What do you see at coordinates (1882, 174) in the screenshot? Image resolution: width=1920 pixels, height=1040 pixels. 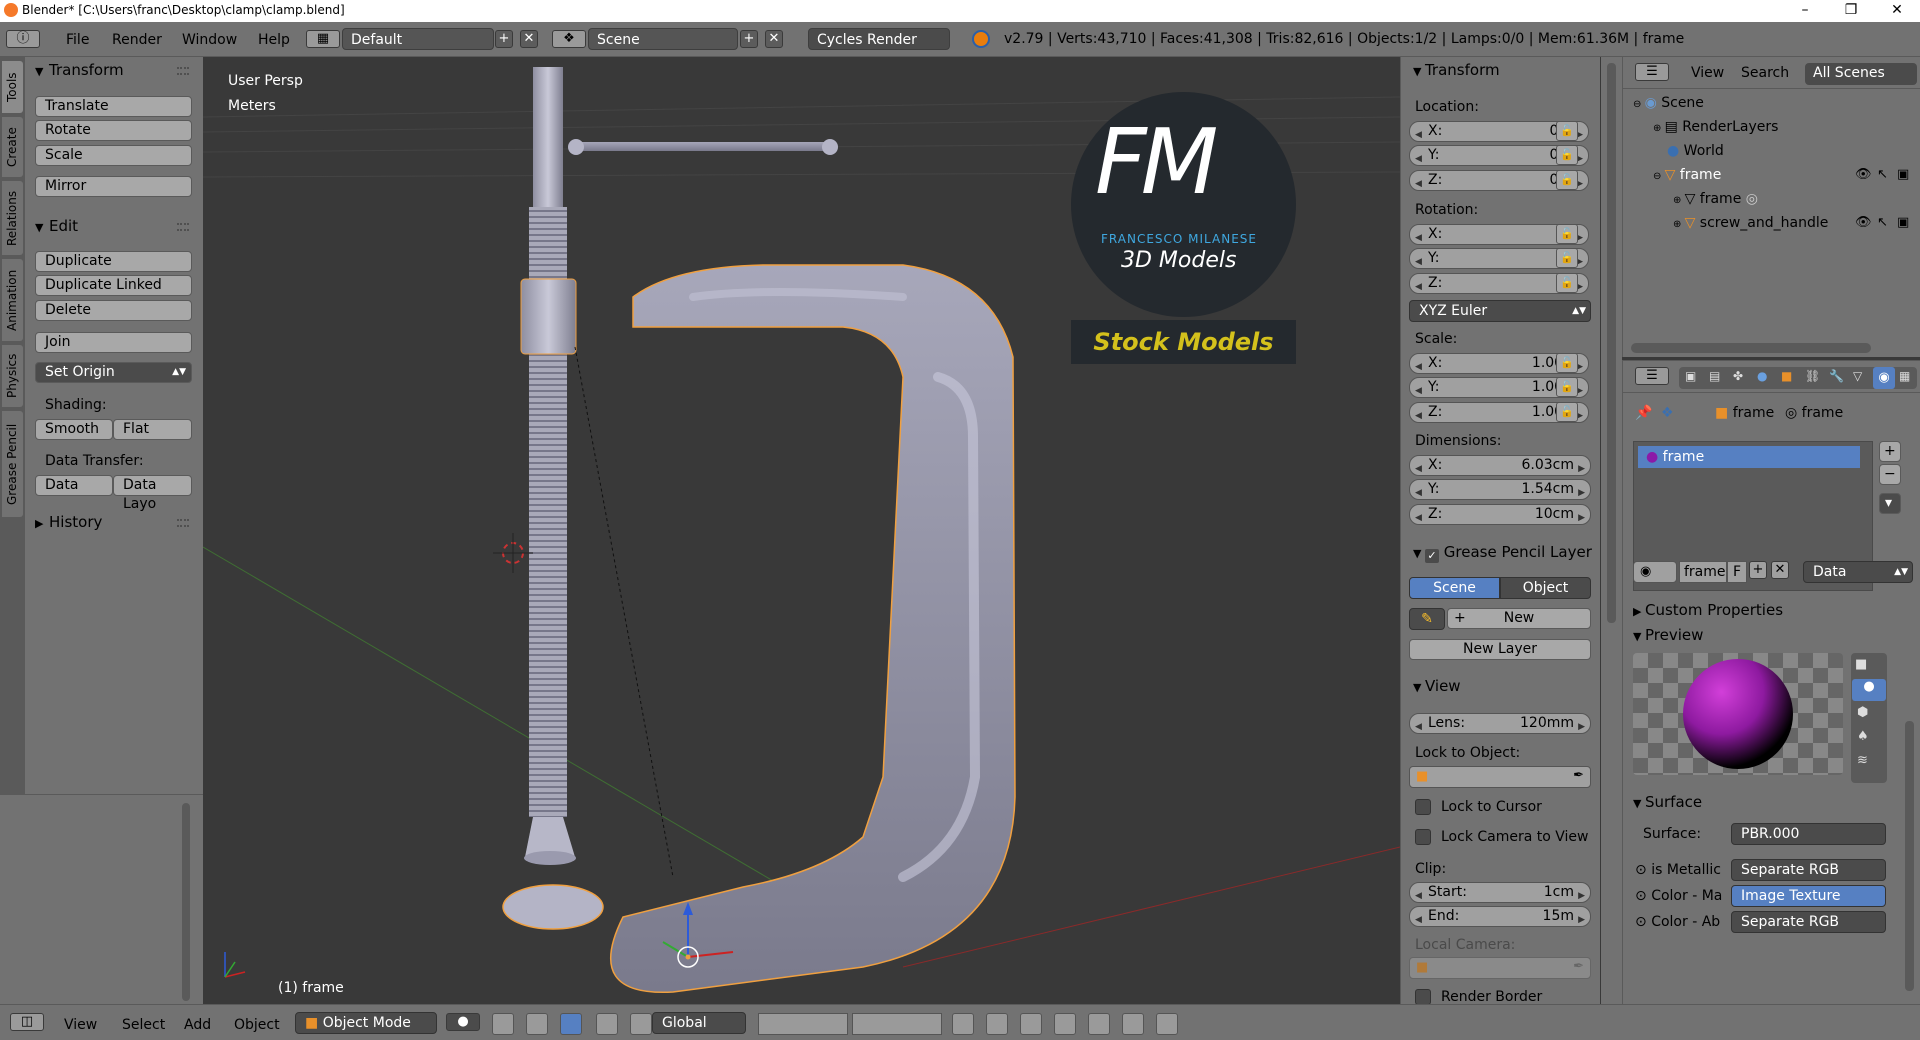 I see `select-arrow-icon: ↖` at bounding box center [1882, 174].